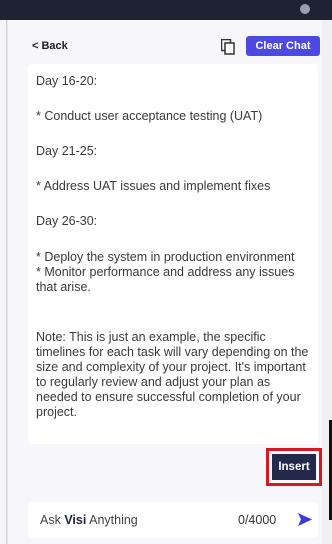 This screenshot has height=544, width=332. Describe the element at coordinates (153, 186) in the screenshot. I see `message-line-4: * Address UAT issues and implement fixes` at that location.